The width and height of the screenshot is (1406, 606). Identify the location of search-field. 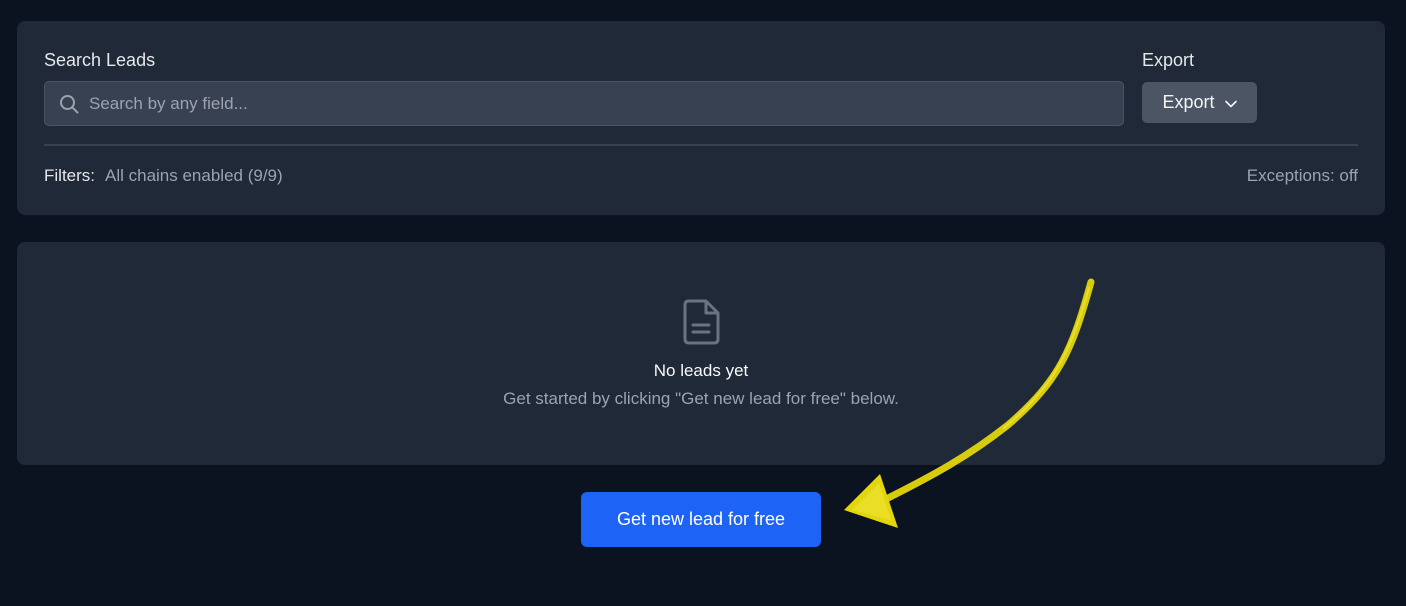
(584, 103).